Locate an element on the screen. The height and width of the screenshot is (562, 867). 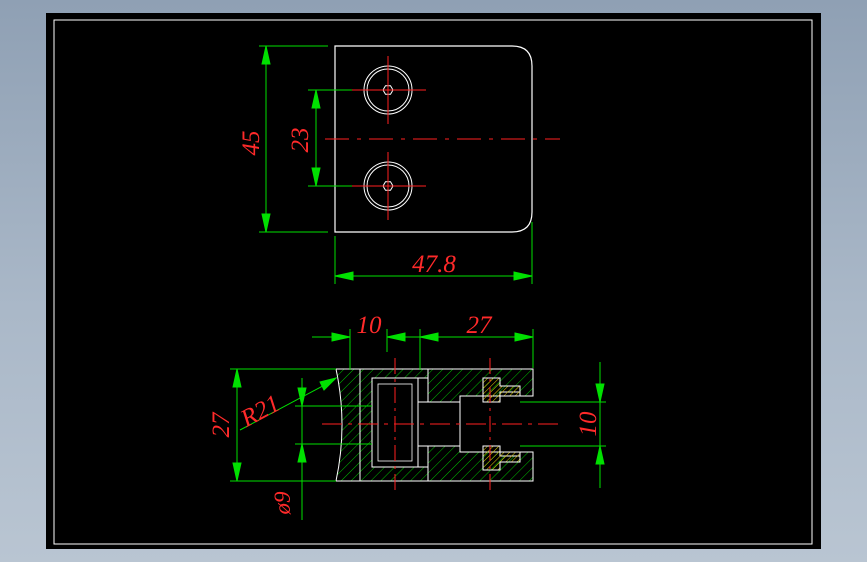
dim-dia9-text: ø9 is located at coordinates (282, 503).